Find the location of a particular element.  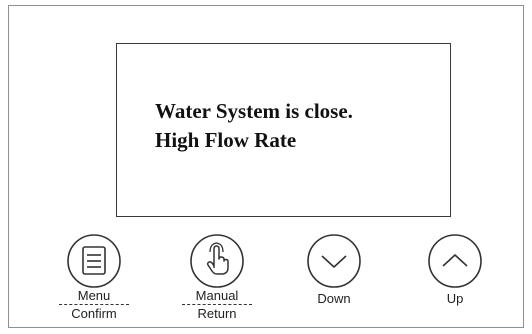

up-label: Up is located at coordinates (455, 298).